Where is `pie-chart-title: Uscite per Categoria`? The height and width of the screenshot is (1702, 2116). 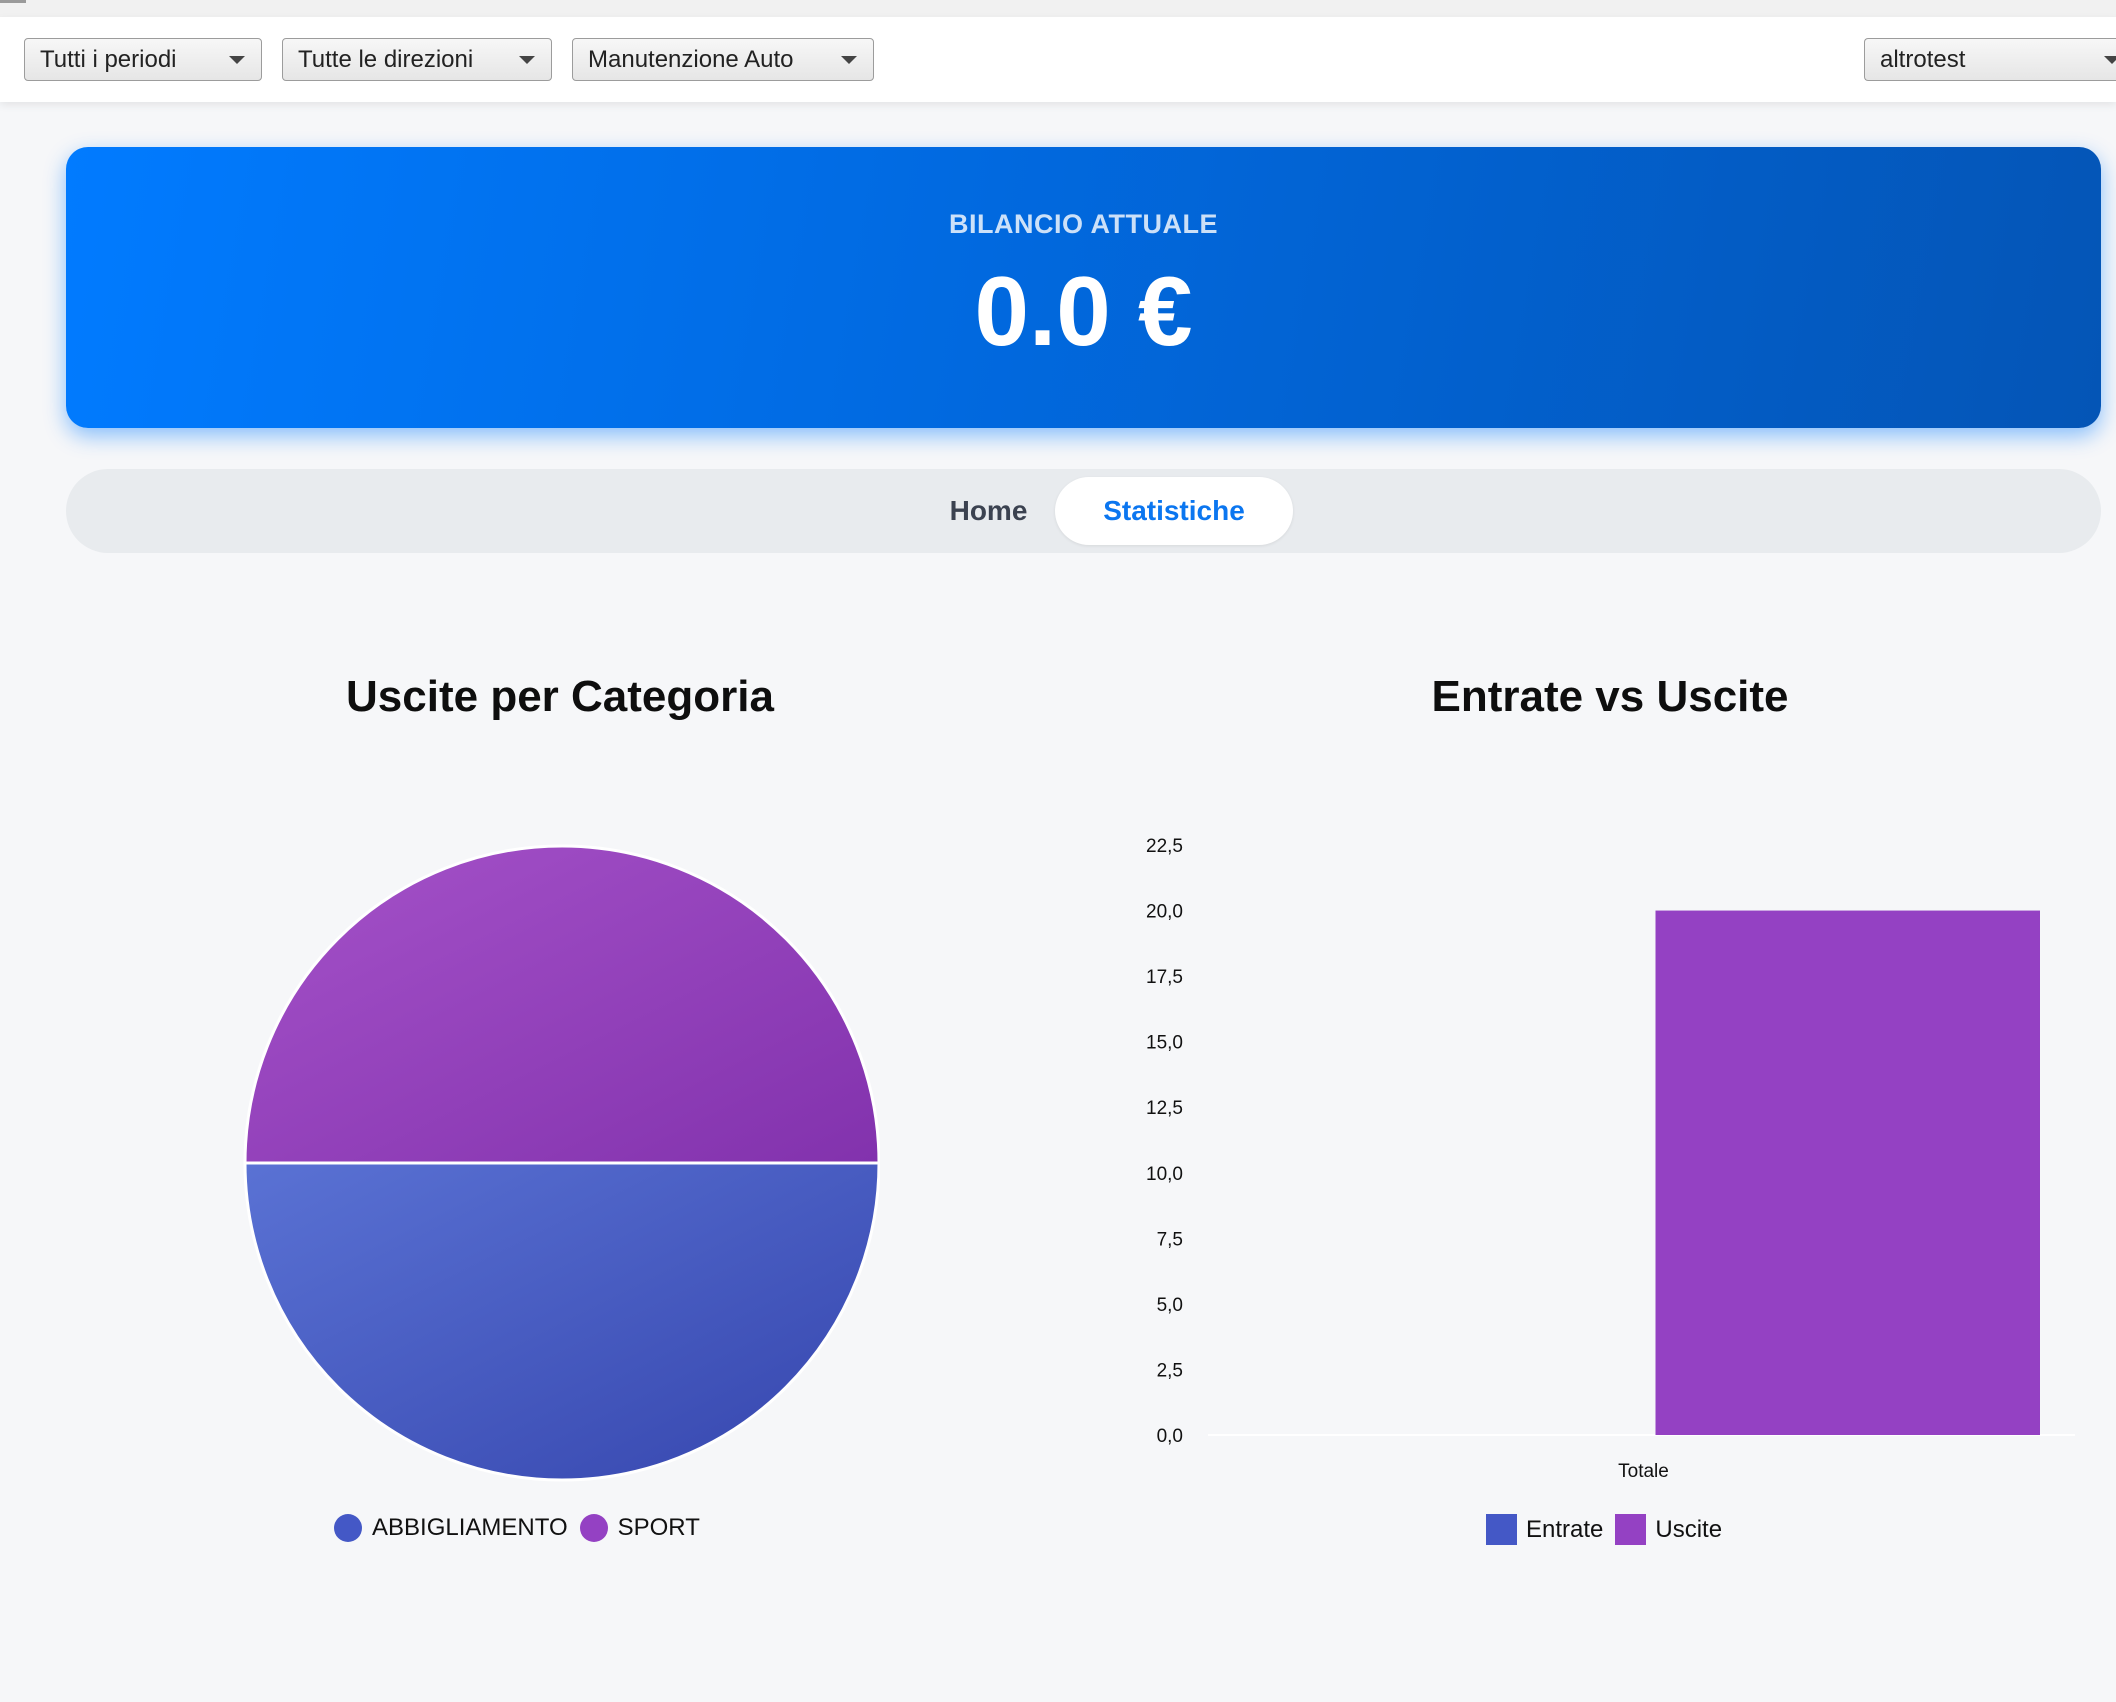
pie-chart-title: Uscite per Categoria is located at coordinates (560, 696).